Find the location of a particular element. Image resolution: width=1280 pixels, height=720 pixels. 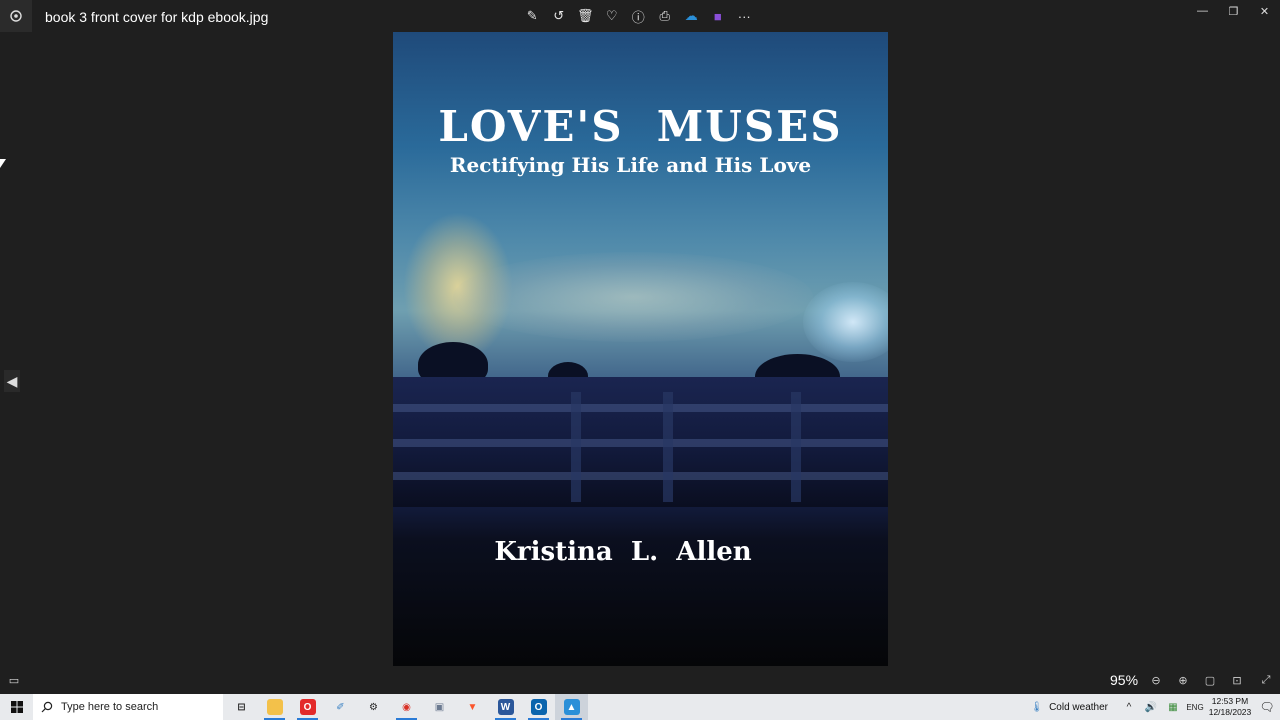

pinned-apps: ⊟ ▇ O ✐ ⚙ ◉ ▣ ▼ W O ▲ is located at coordinates (406, 707).